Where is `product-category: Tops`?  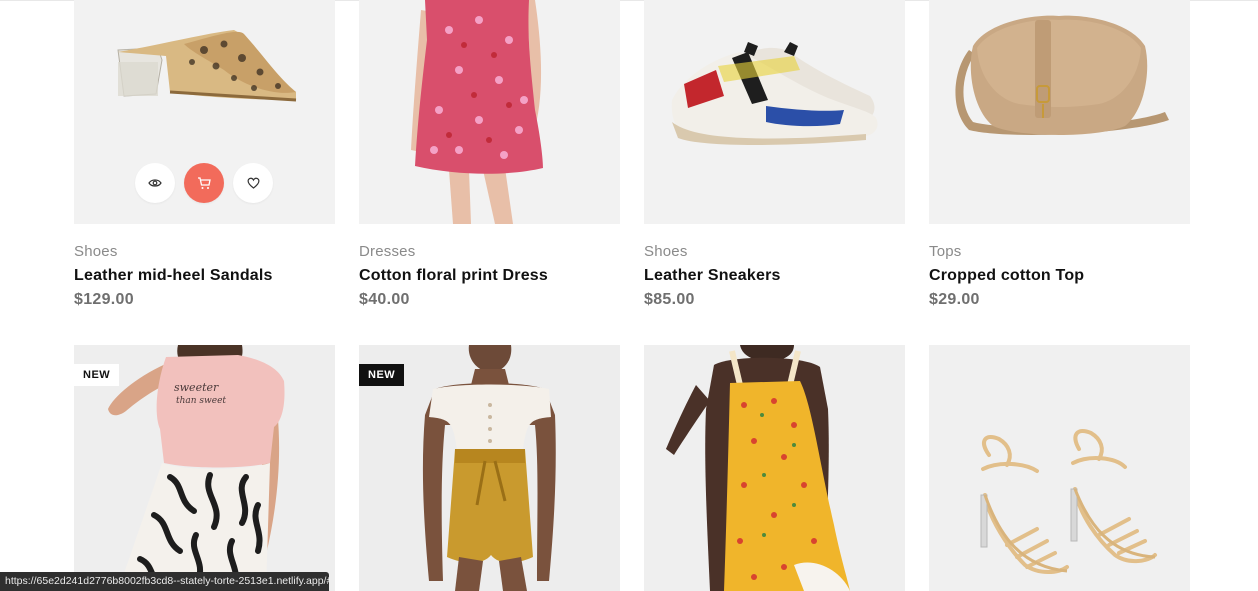 product-category: Tops is located at coordinates (945, 251).